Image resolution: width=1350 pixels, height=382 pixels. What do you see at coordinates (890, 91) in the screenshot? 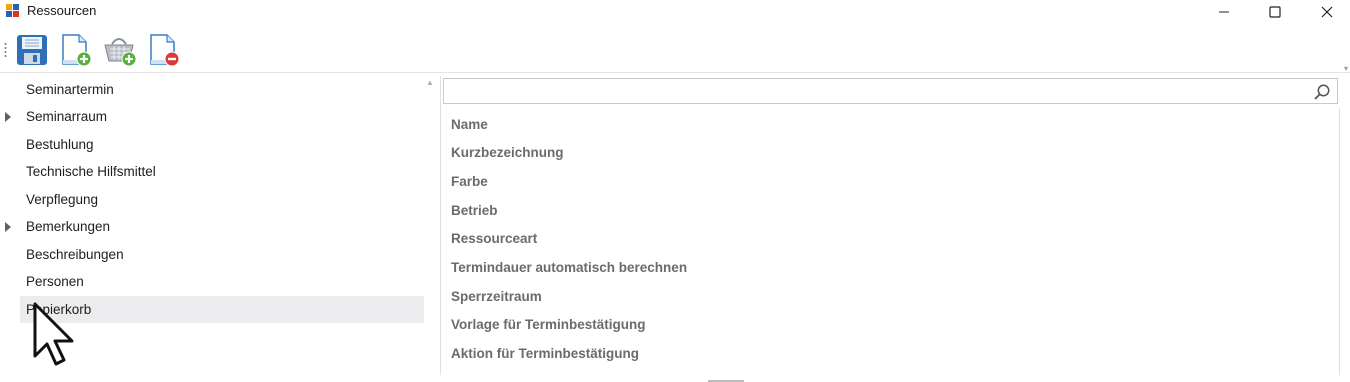
I see `search-input` at bounding box center [890, 91].